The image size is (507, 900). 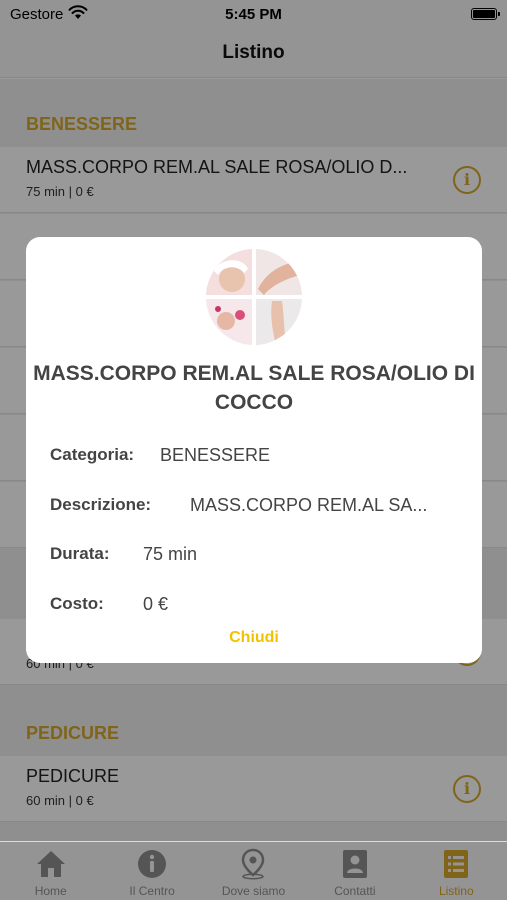 I want to click on costo-value: 0 €, so click(x=156, y=604).